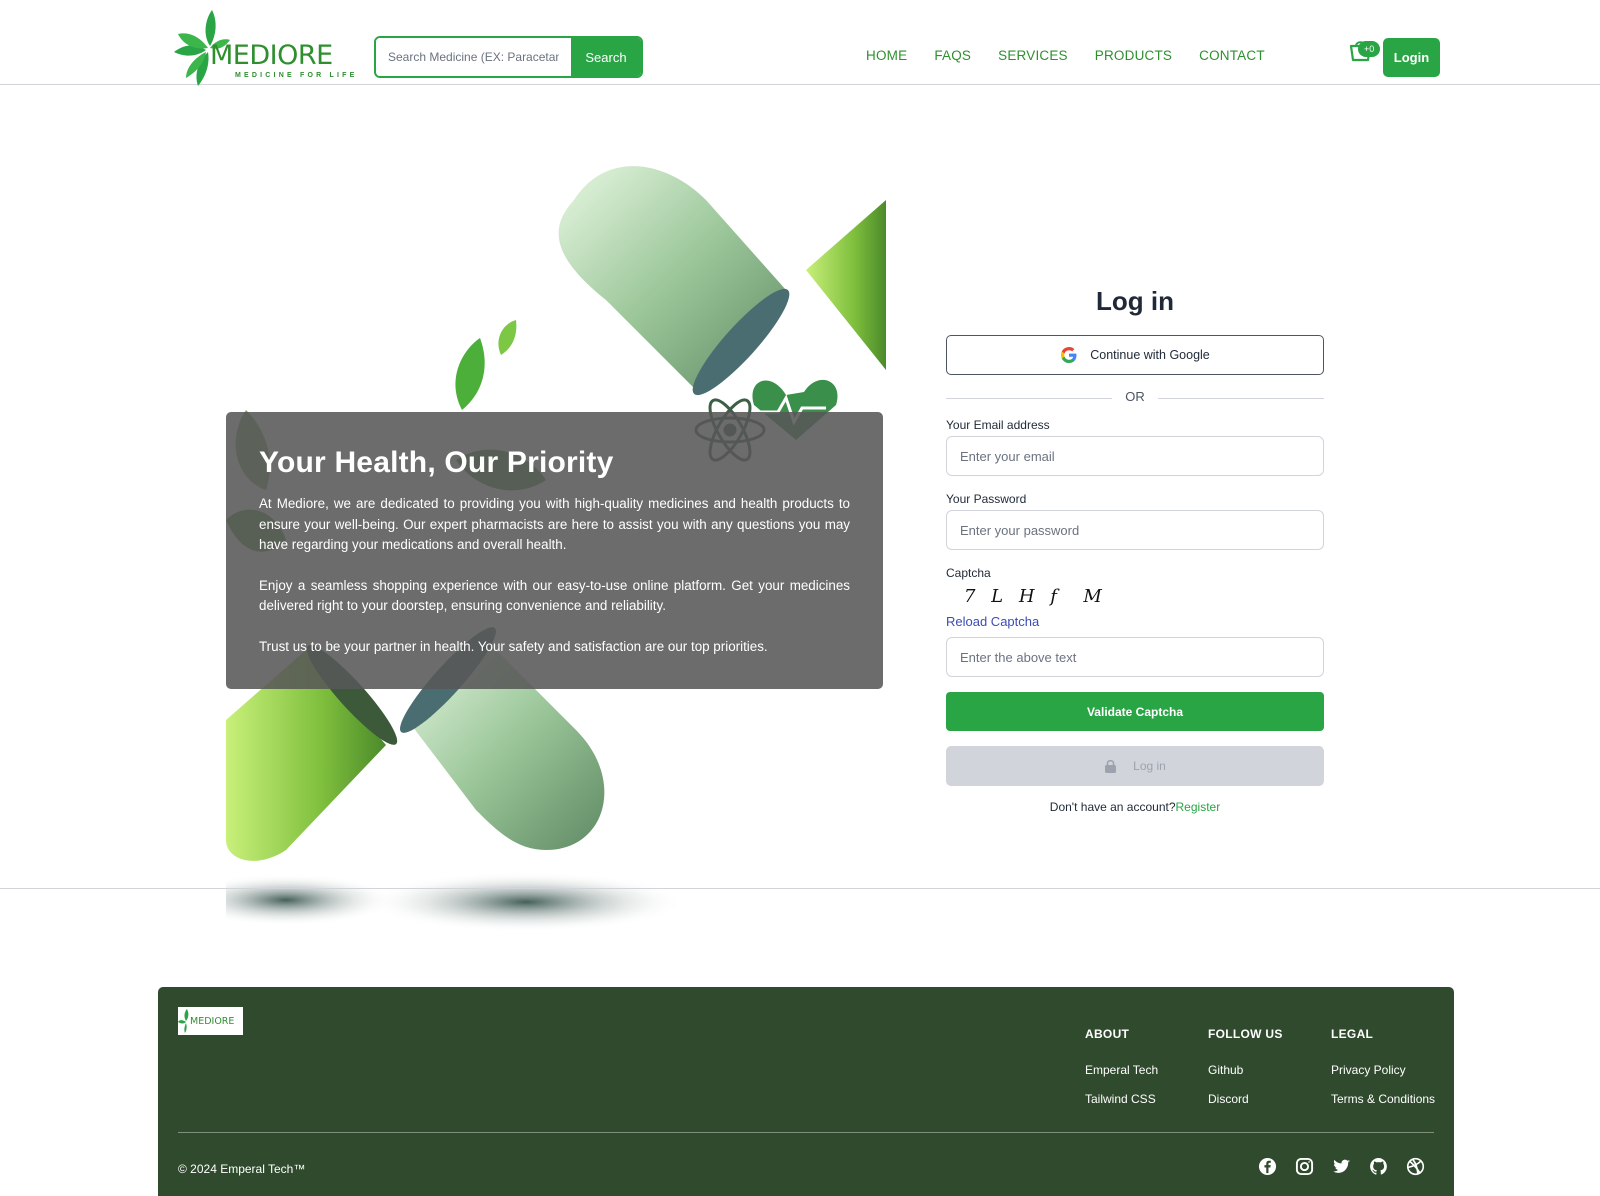  What do you see at coordinates (1232, 55) in the screenshot?
I see `nav-contact: CONTACT` at bounding box center [1232, 55].